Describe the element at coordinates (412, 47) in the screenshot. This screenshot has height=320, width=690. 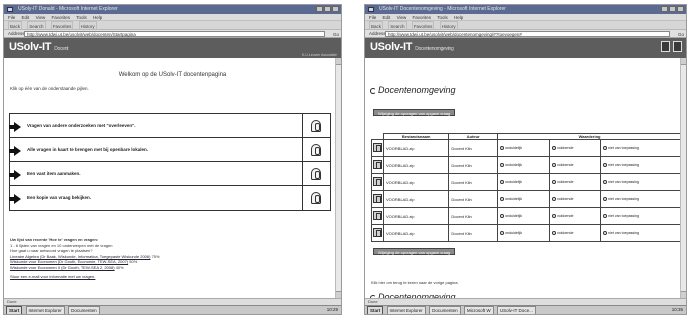
I see `site-logo: USolv-IT Docentenomgeving` at that location.